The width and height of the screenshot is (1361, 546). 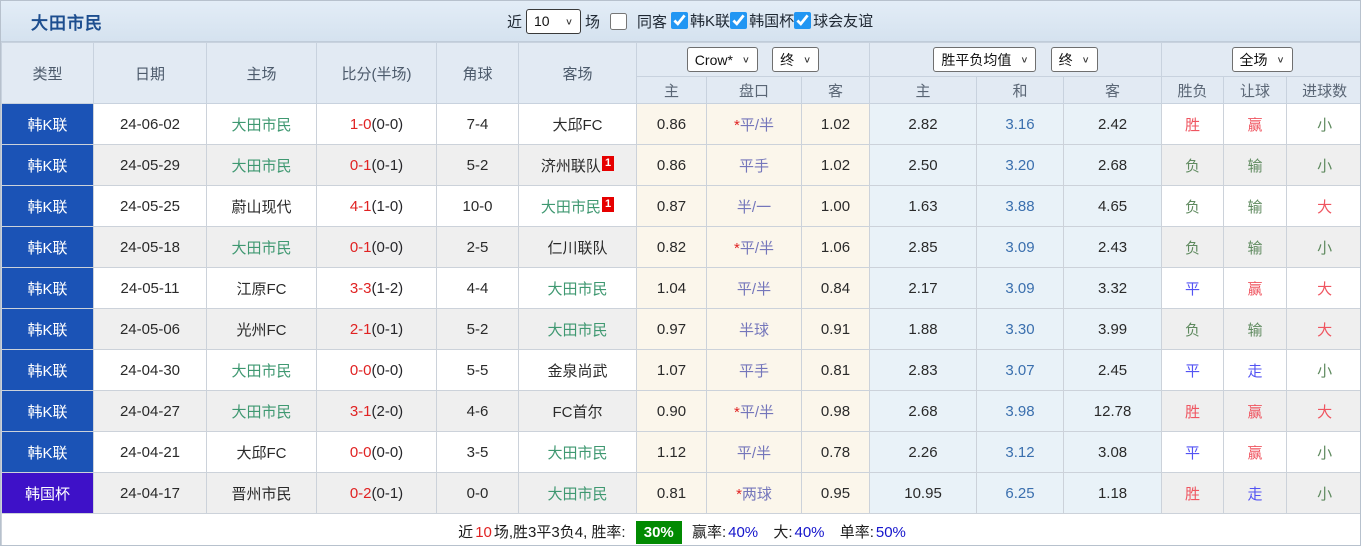 What do you see at coordinates (477, 370) in the screenshot?
I see `corner-cell: 5-5` at bounding box center [477, 370].